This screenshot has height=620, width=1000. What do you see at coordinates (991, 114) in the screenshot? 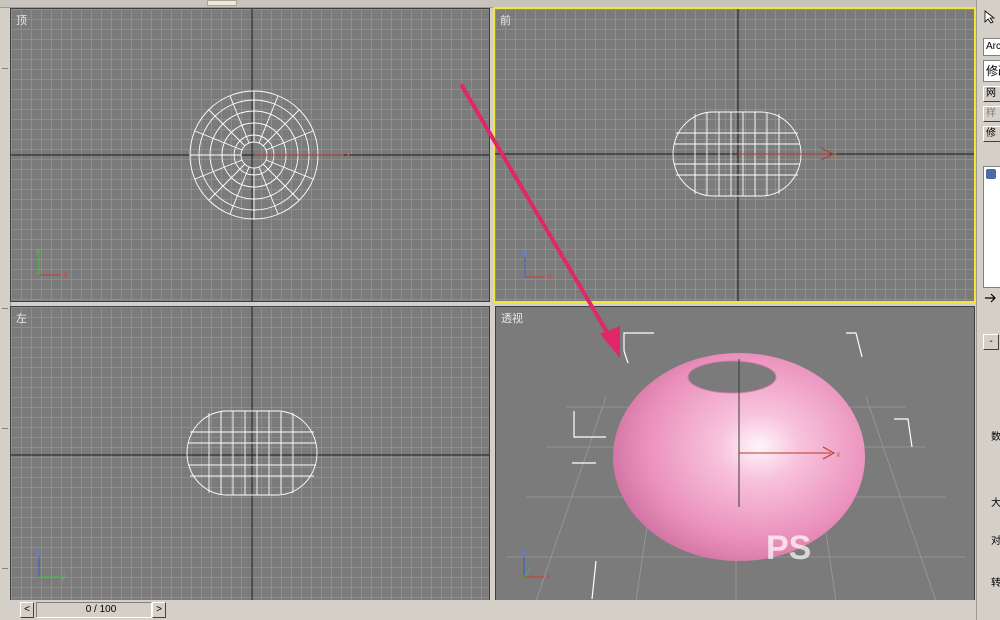
I see `panel-button-2: 样` at bounding box center [991, 114].